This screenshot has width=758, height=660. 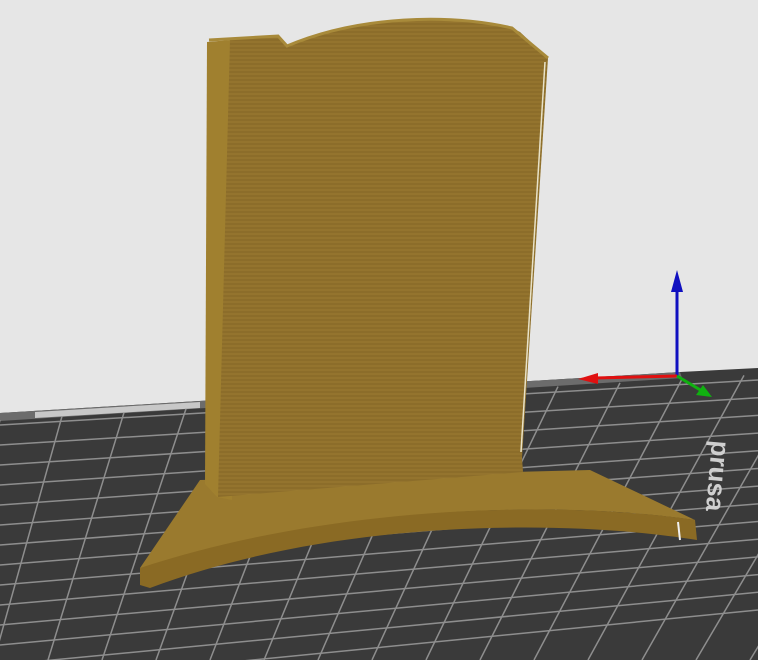 I want to click on bed-logo: prusa, so click(x=718, y=476).